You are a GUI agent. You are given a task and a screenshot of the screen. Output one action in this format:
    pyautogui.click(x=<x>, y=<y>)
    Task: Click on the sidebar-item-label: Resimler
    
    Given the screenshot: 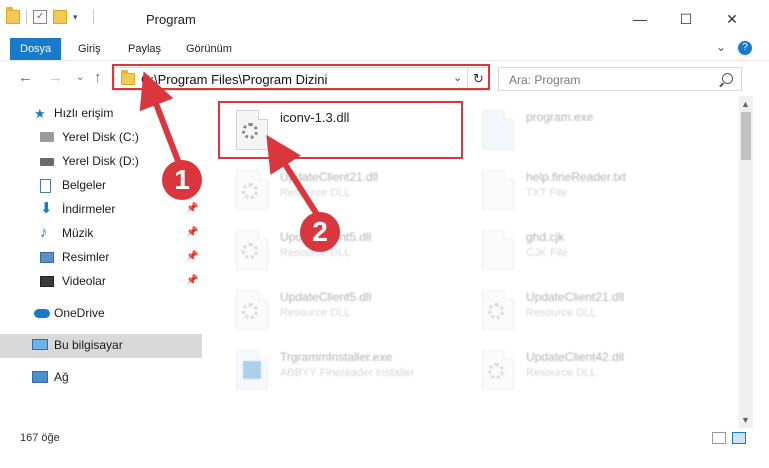 What is the action you would take?
    pyautogui.click(x=86, y=257)
    